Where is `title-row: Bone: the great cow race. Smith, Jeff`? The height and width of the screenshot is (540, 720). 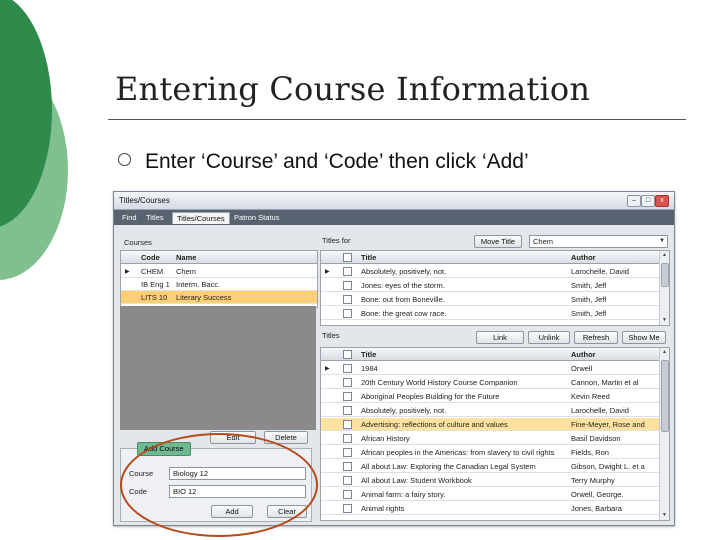 title-row: Bone: the great cow race. Smith, Jeff is located at coordinates (495, 313).